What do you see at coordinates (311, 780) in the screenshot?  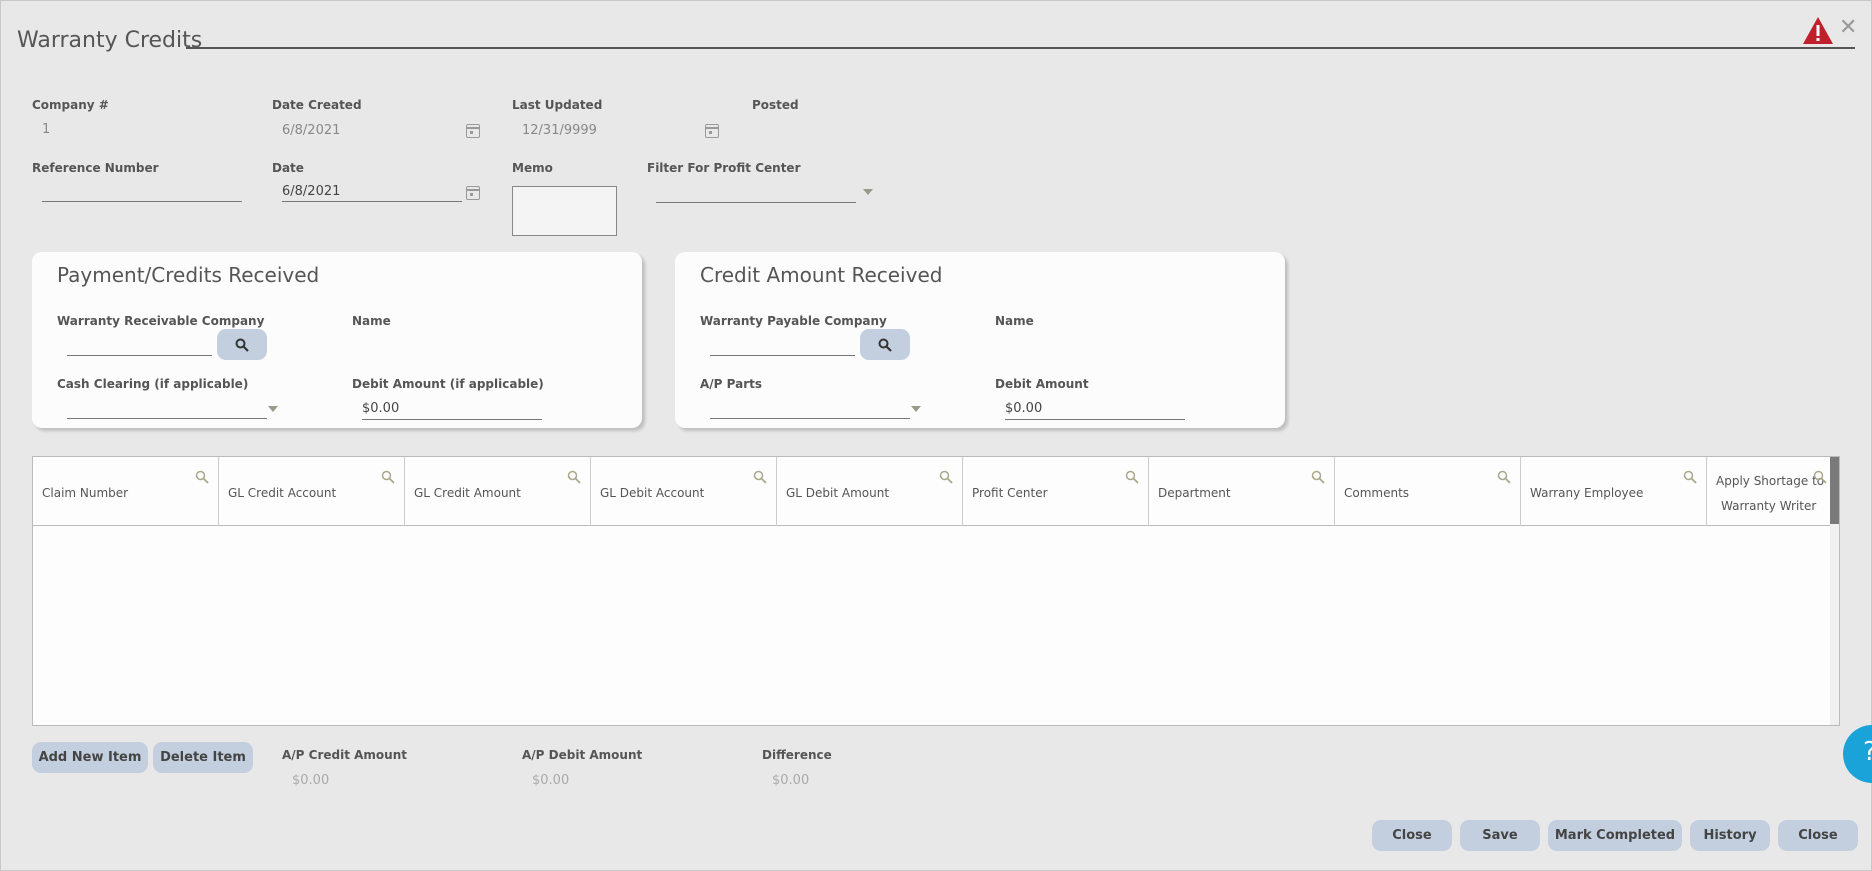 I see `ap-credit-amount-value: $0.00` at bounding box center [311, 780].